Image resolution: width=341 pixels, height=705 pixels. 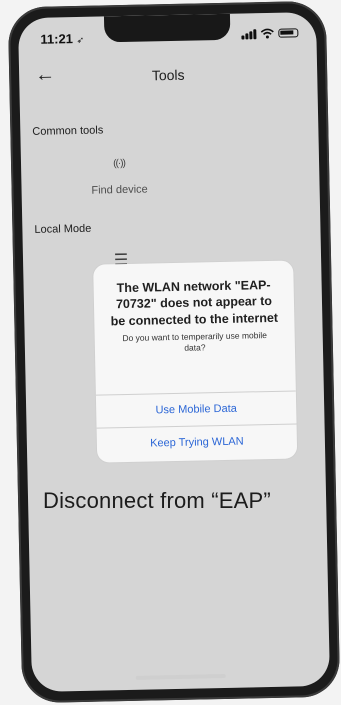 What do you see at coordinates (196, 409) in the screenshot?
I see `use-mobile-data-button: Use Mobile Data` at bounding box center [196, 409].